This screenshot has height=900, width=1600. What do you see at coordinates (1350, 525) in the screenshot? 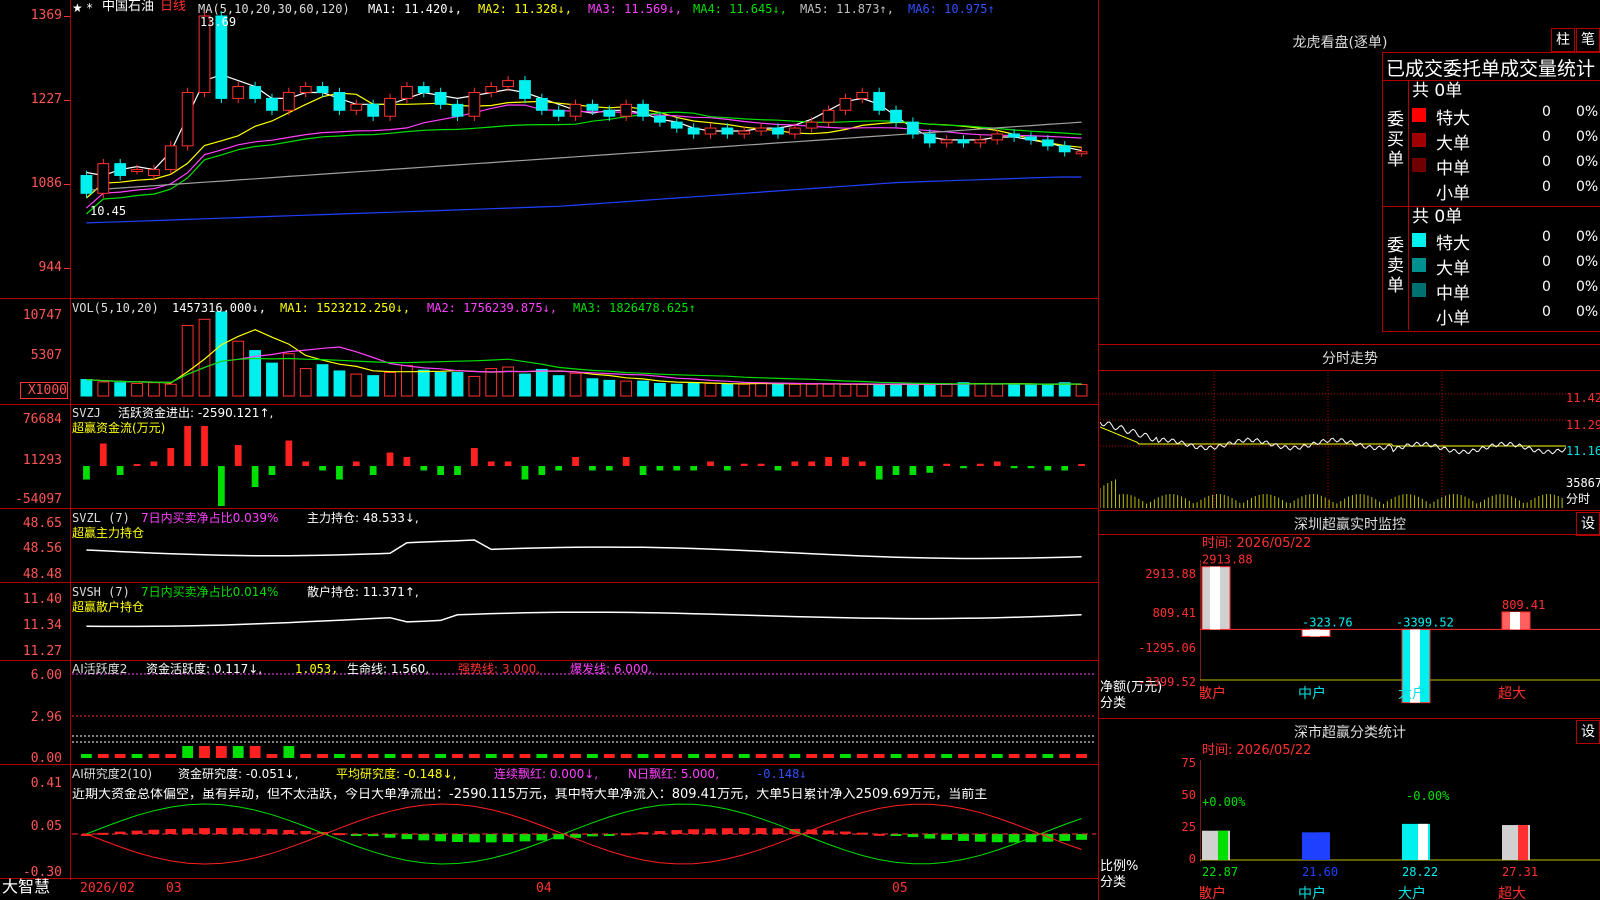
I see `sz-title: 深圳超赢实时监控` at bounding box center [1350, 525].